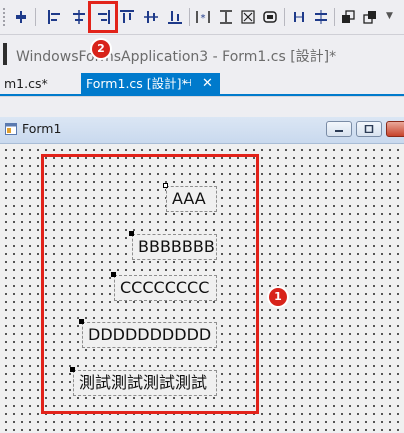 The height and width of the screenshot is (433, 404). Describe the element at coordinates (187, 83) in the screenshot. I see `pin-icon: ⊣` at that location.